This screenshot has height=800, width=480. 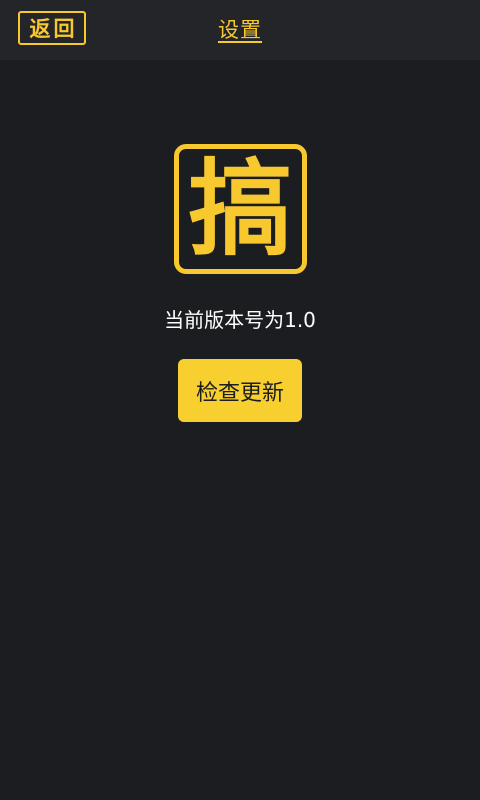 I want to click on app-logo: 搞, so click(x=240, y=209).